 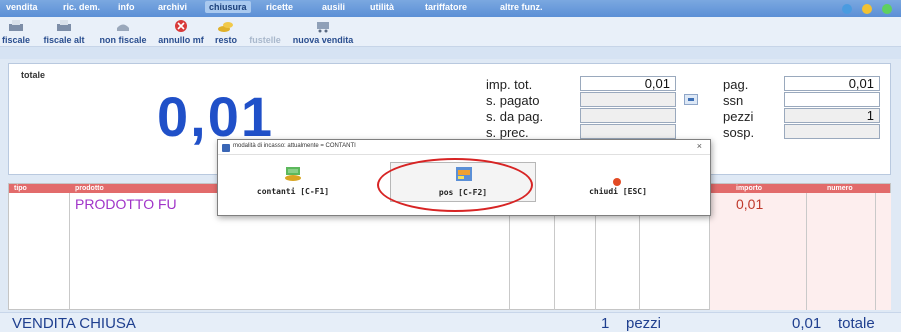 What do you see at coordinates (20, 188) in the screenshot?
I see `col-tipo: tipo` at bounding box center [20, 188].